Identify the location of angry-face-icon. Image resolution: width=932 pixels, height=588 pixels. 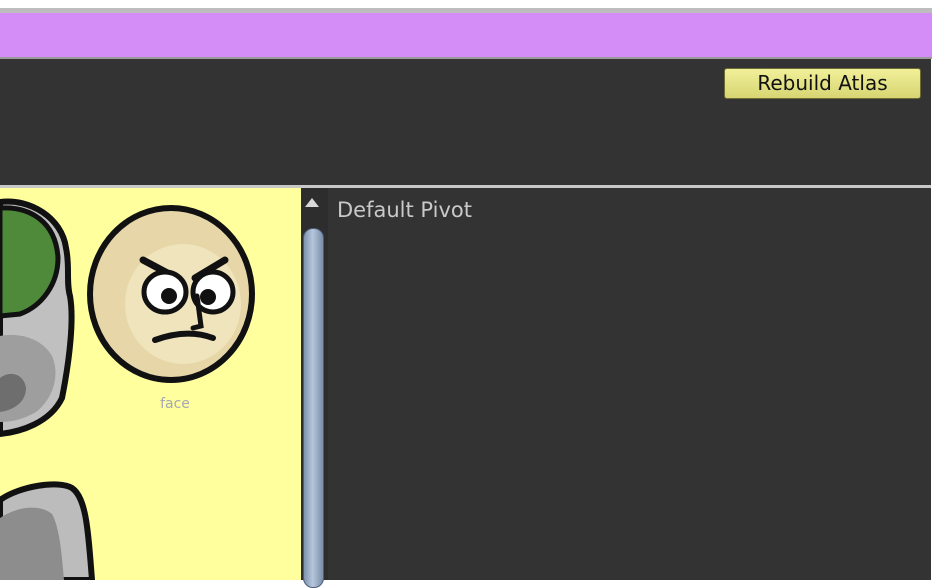
(171, 294).